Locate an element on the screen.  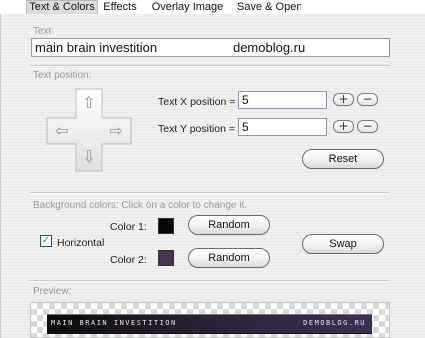
y-decrease-button: − is located at coordinates (367, 126).